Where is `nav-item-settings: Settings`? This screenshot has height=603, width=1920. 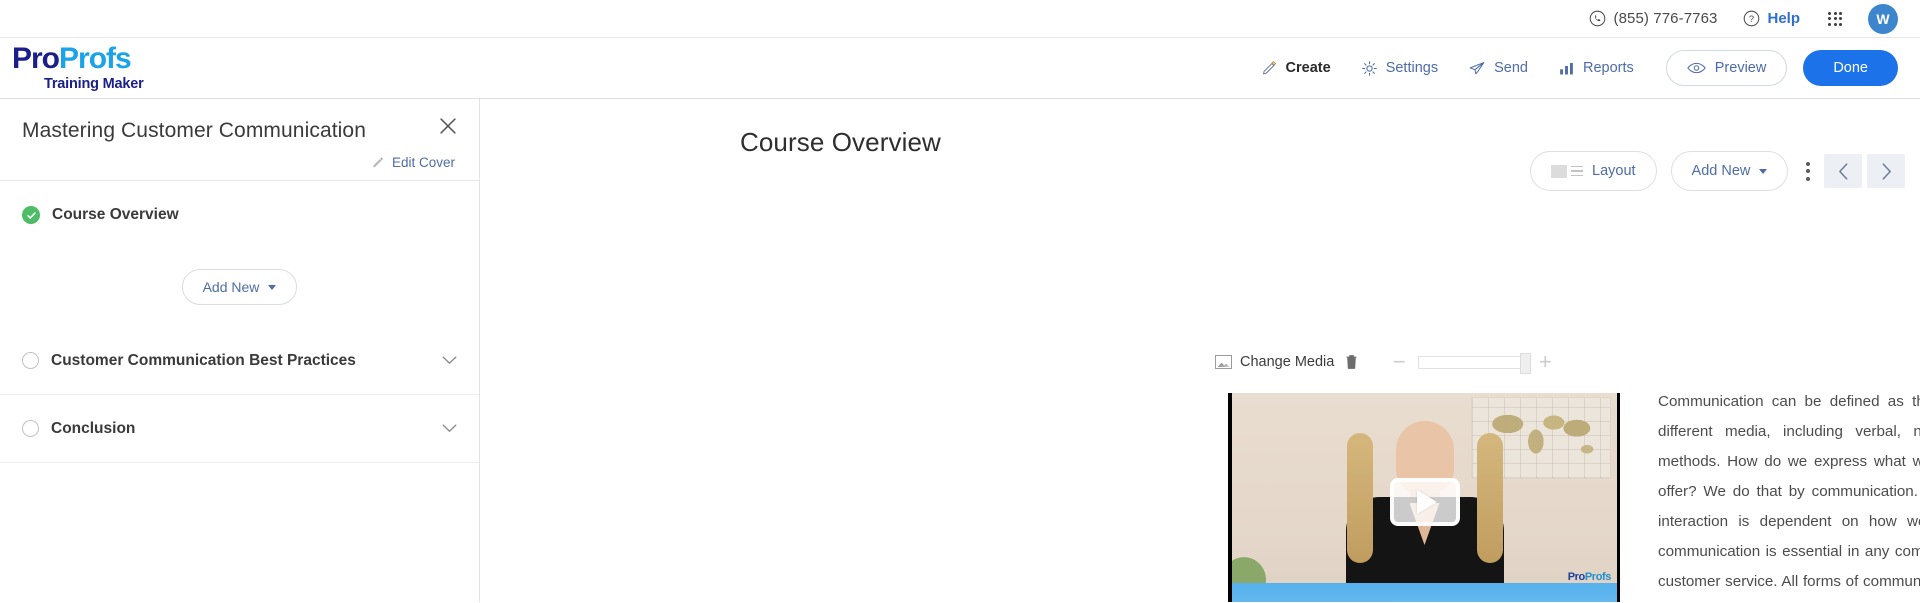
nav-item-settings: Settings is located at coordinates (1399, 68).